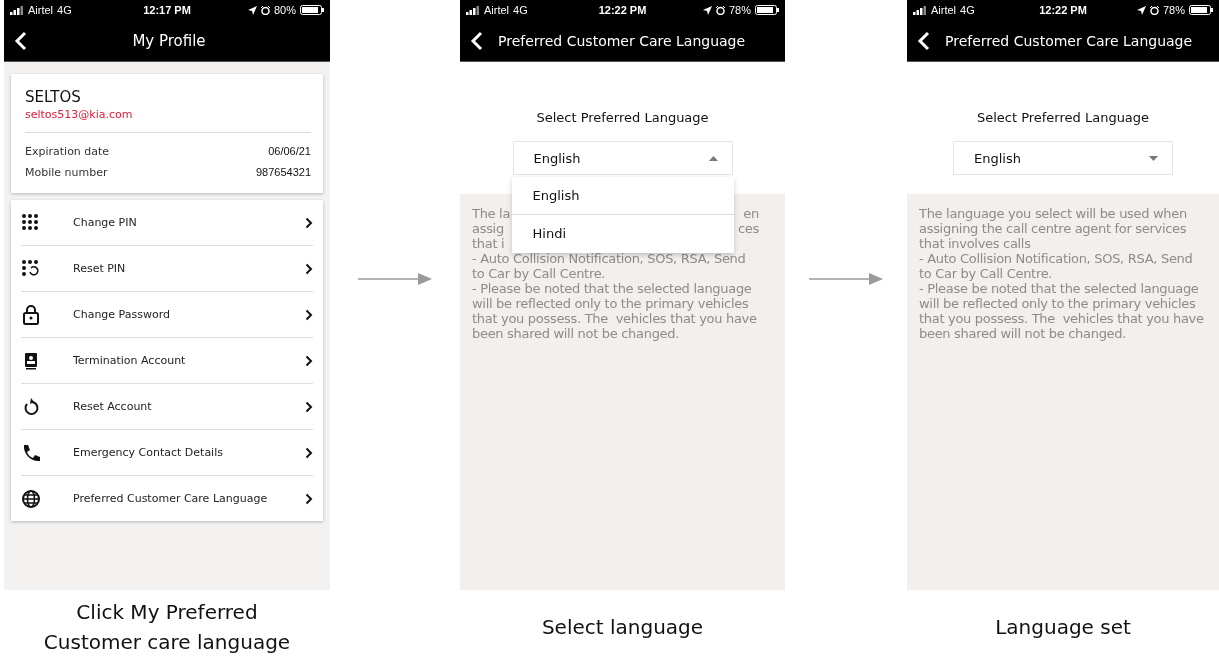 Image resolution: width=1219 pixels, height=663 pixels. I want to click on menu-item: Reset PIN, so click(167, 269).